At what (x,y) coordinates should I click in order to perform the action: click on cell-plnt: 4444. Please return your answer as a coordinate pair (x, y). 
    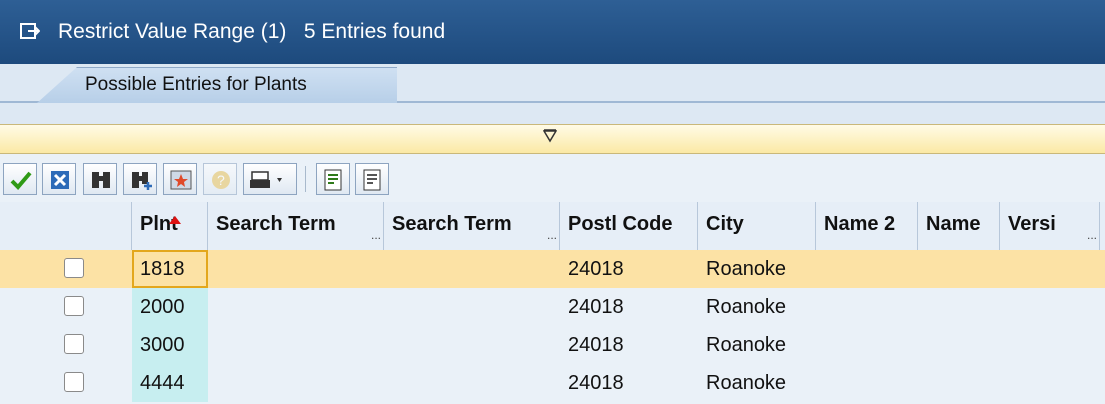
    Looking at the image, I should click on (162, 383).